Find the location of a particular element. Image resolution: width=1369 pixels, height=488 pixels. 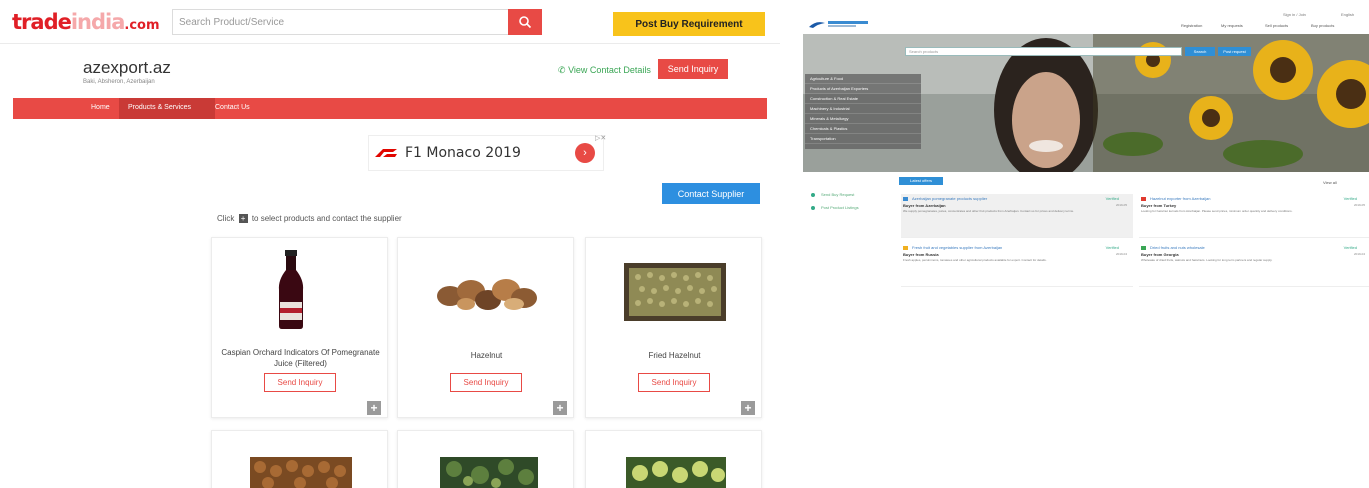

tradeindia-logo: tradeindia.com is located at coordinates (86, 22).